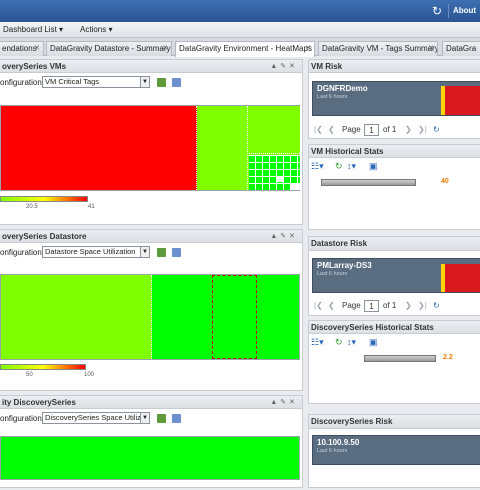 This screenshot has width=480, height=490. I want to click on risk-tile-subtitle: Last 6 hours, so click(332, 274).